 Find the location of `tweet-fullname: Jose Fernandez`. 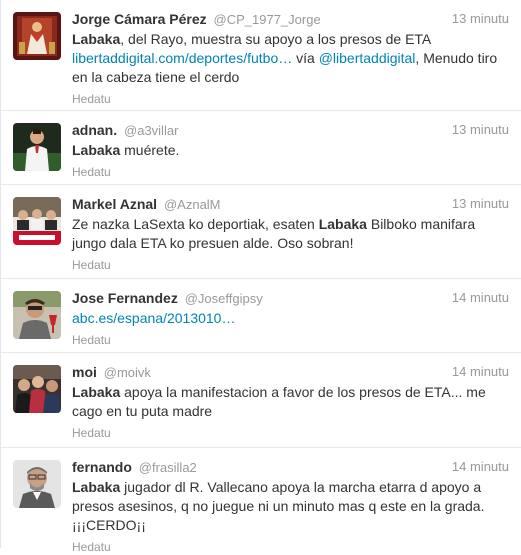

tweet-fullname: Jose Fernandez is located at coordinates (125, 298).